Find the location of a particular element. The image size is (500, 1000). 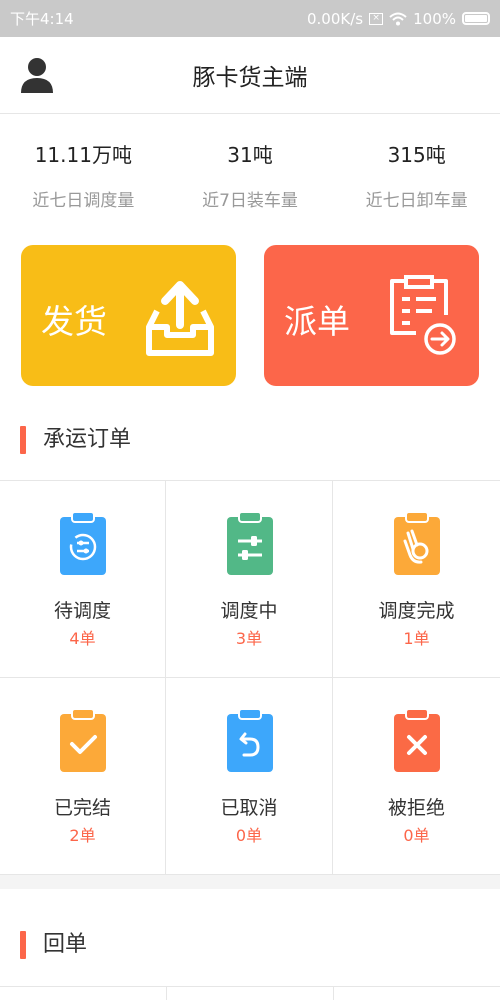

order-pending: 待调度 4单 is located at coordinates (83, 579).